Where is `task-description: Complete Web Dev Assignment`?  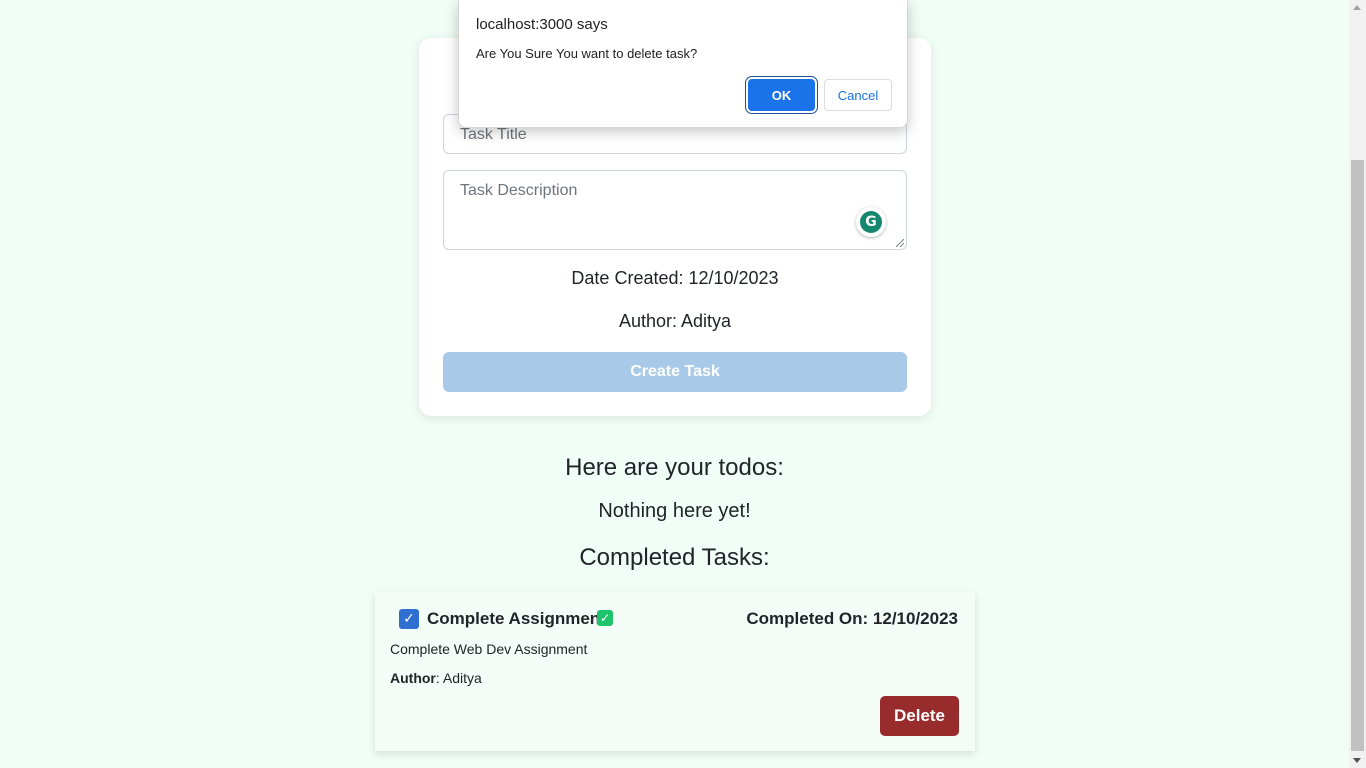
task-description: Complete Web Dev Assignment is located at coordinates (489, 649).